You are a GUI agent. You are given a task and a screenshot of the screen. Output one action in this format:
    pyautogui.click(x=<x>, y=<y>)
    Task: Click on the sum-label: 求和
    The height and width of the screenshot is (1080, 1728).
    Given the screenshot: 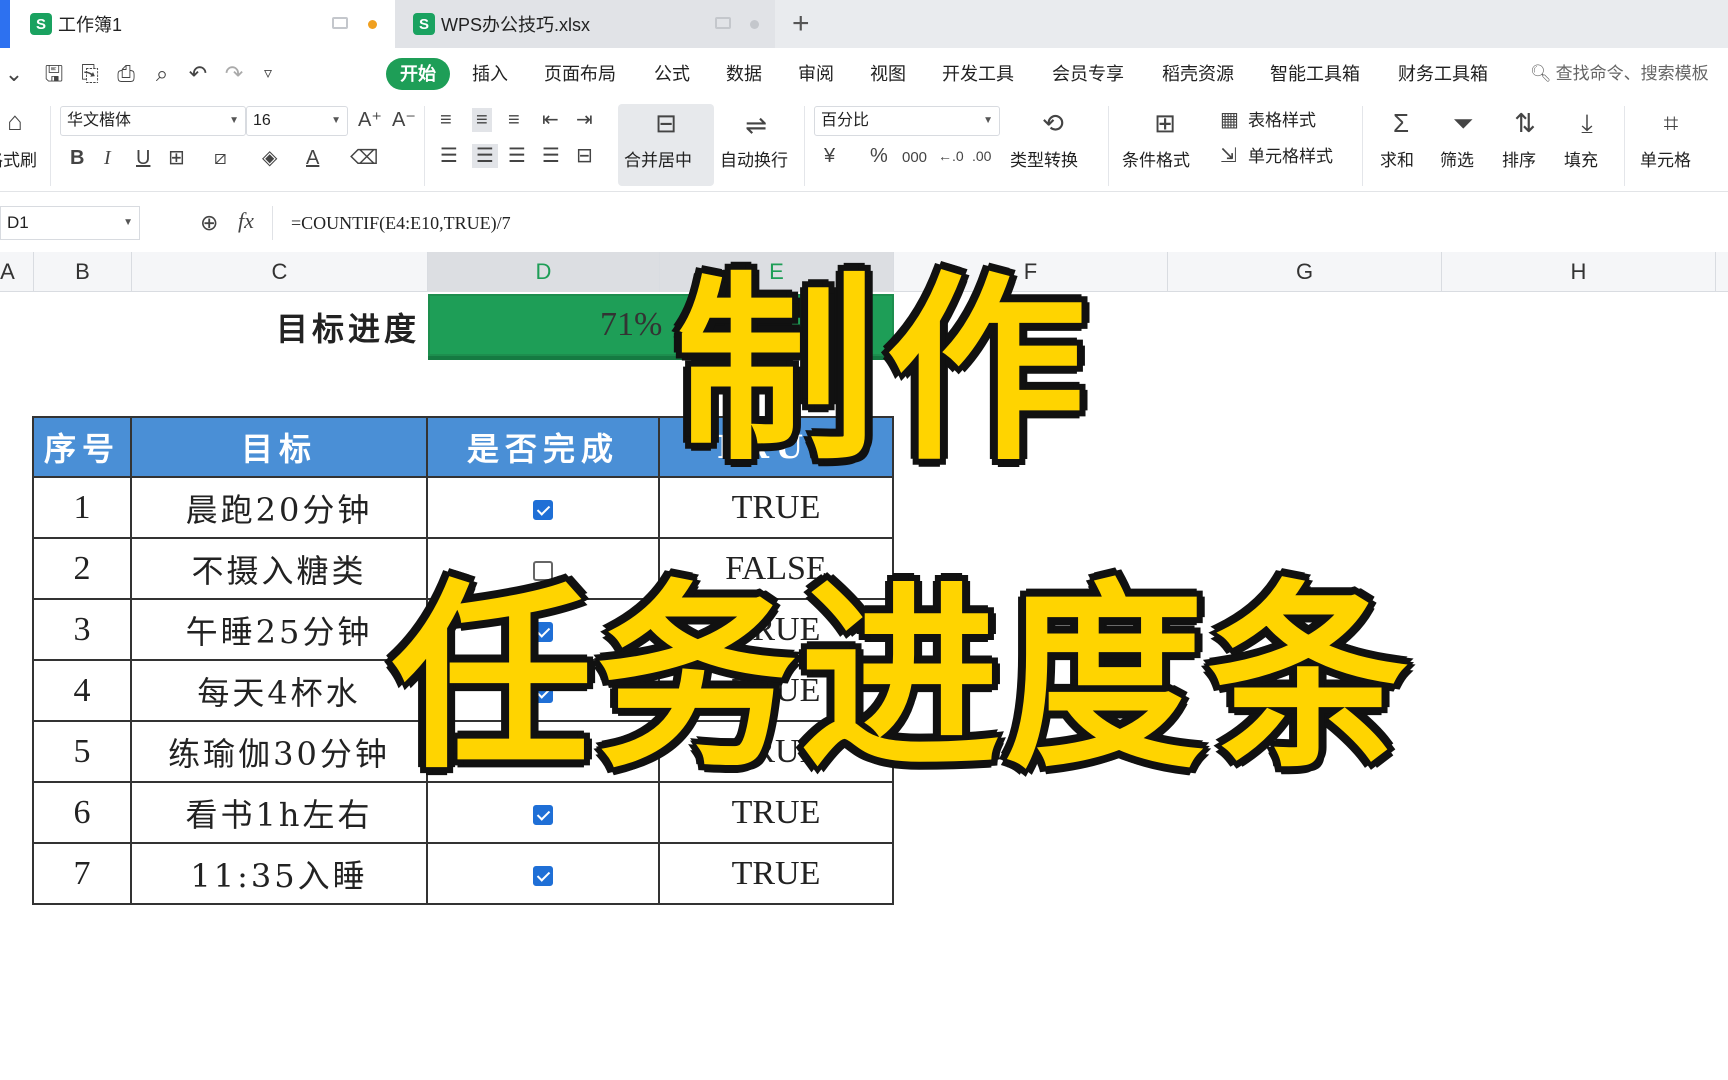 What is the action you would take?
    pyautogui.click(x=1397, y=161)
    